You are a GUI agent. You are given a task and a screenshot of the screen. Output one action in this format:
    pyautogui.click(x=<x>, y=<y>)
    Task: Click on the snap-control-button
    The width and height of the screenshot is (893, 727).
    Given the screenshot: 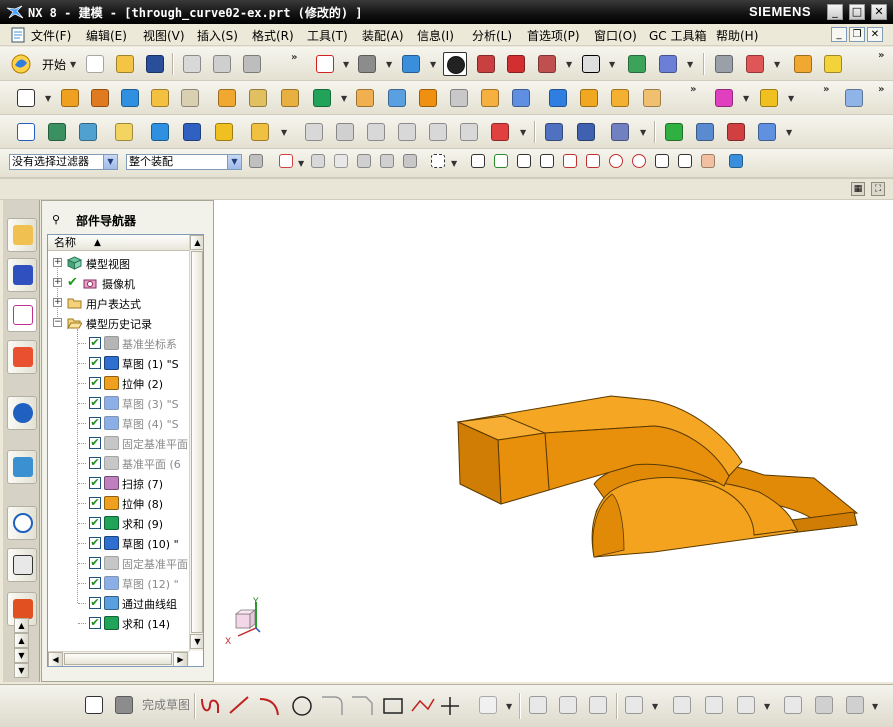 What is the action you would take?
    pyautogui.click(x=501, y=162)
    